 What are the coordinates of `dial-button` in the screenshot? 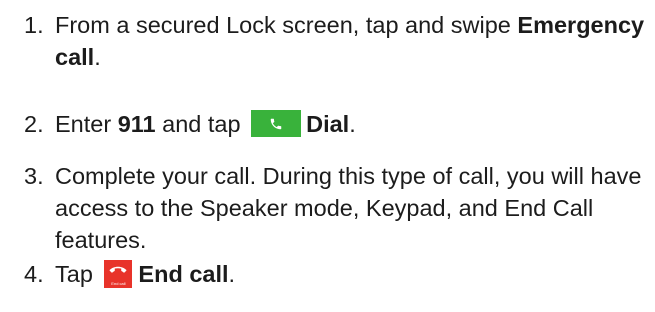 It's located at (276, 124).